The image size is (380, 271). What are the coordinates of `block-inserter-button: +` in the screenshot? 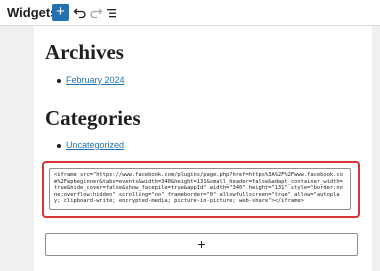 It's located at (201, 244).